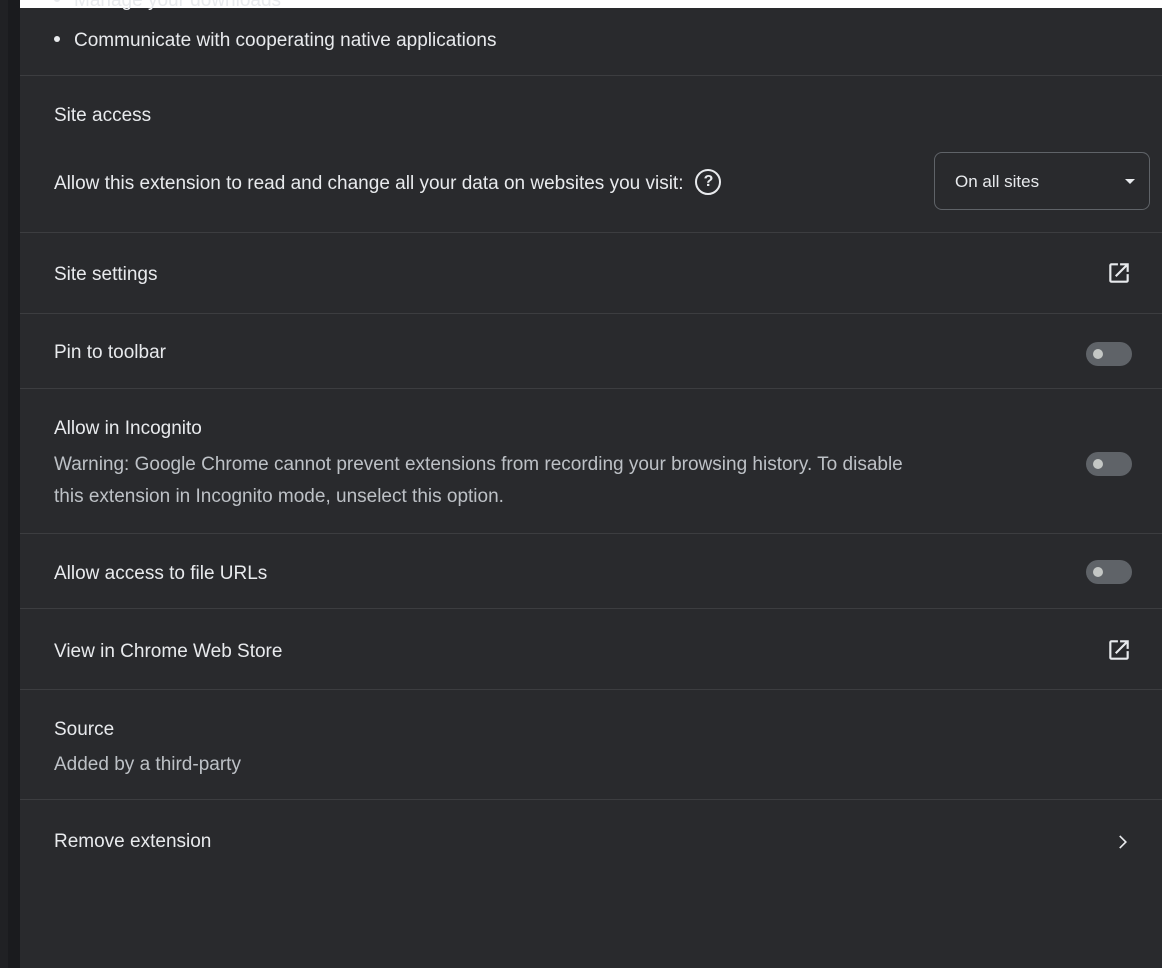  I want to click on site-access-heading: Site access, so click(103, 115).